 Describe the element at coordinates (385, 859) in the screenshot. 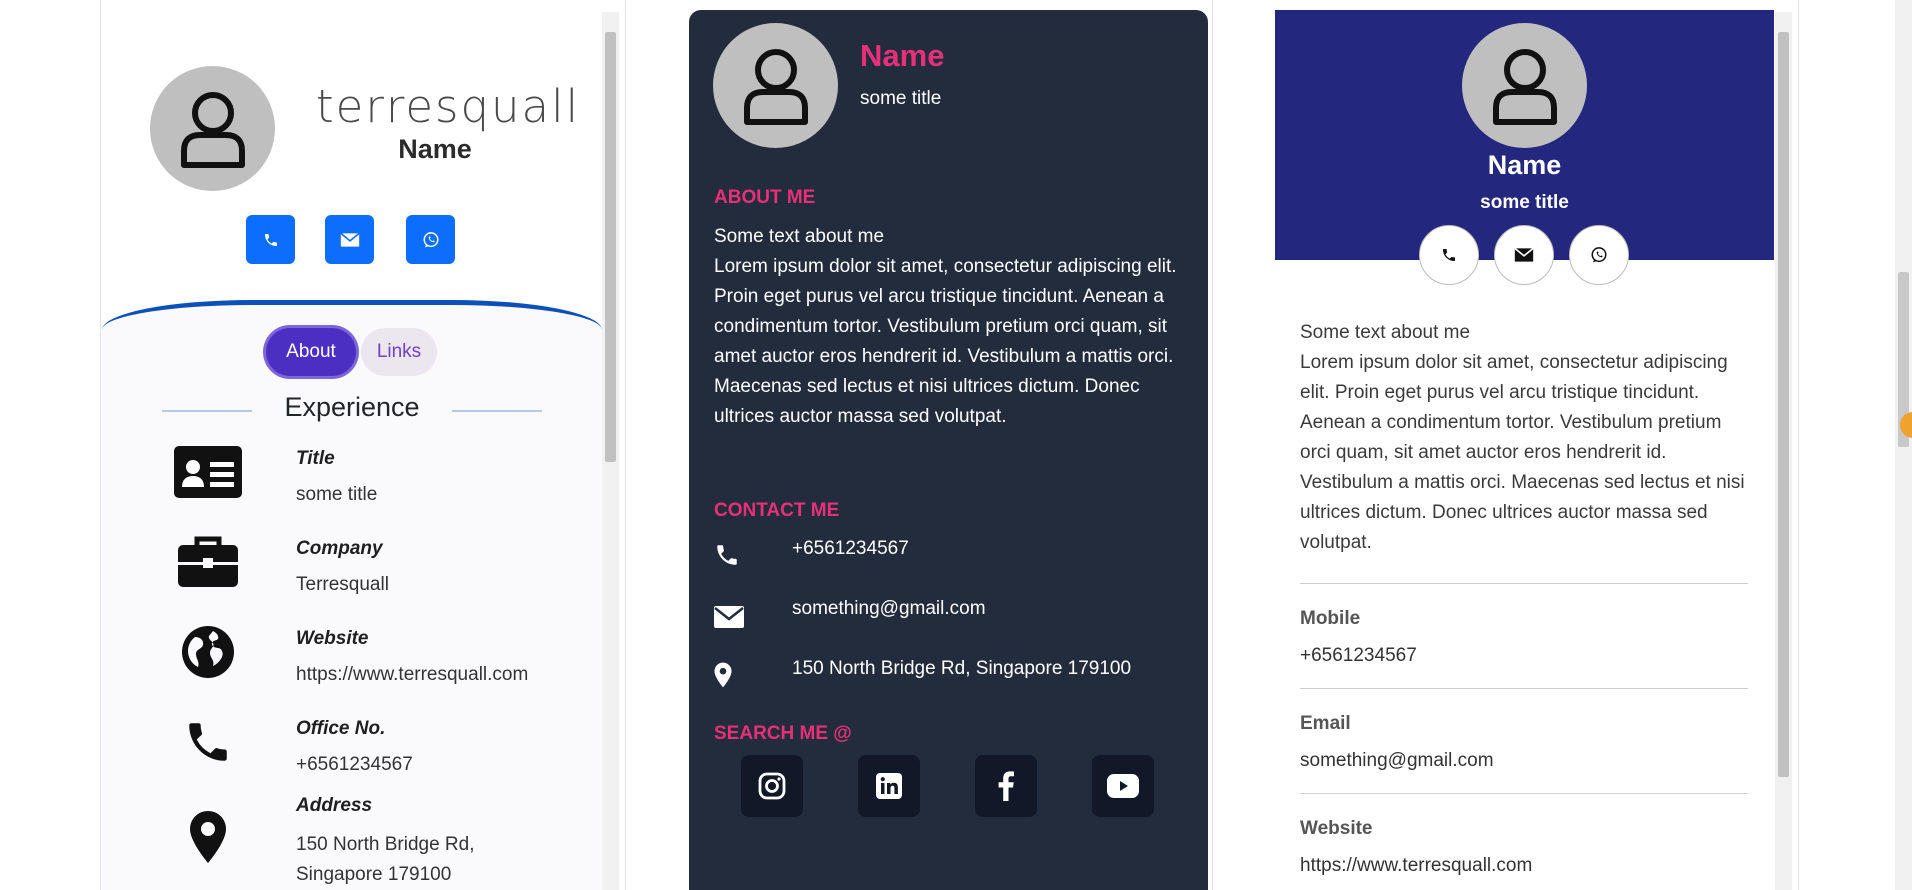

I see `row-value: 150 North Bridge Rd, Singapore 179100` at that location.